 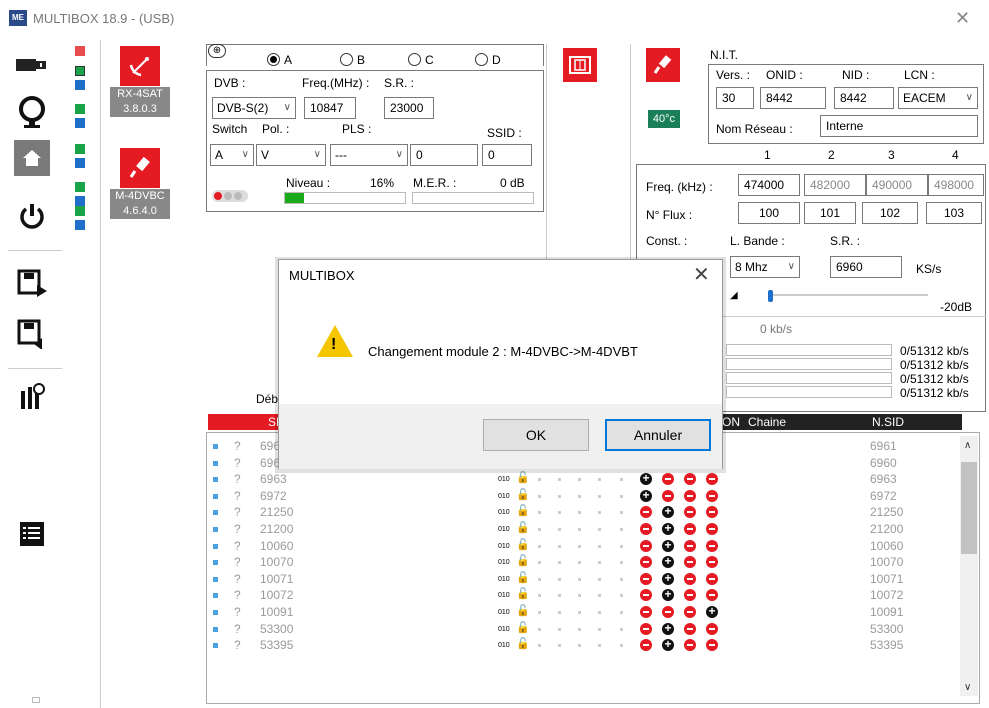 I want to click on pls-input: 0, so click(x=444, y=155).